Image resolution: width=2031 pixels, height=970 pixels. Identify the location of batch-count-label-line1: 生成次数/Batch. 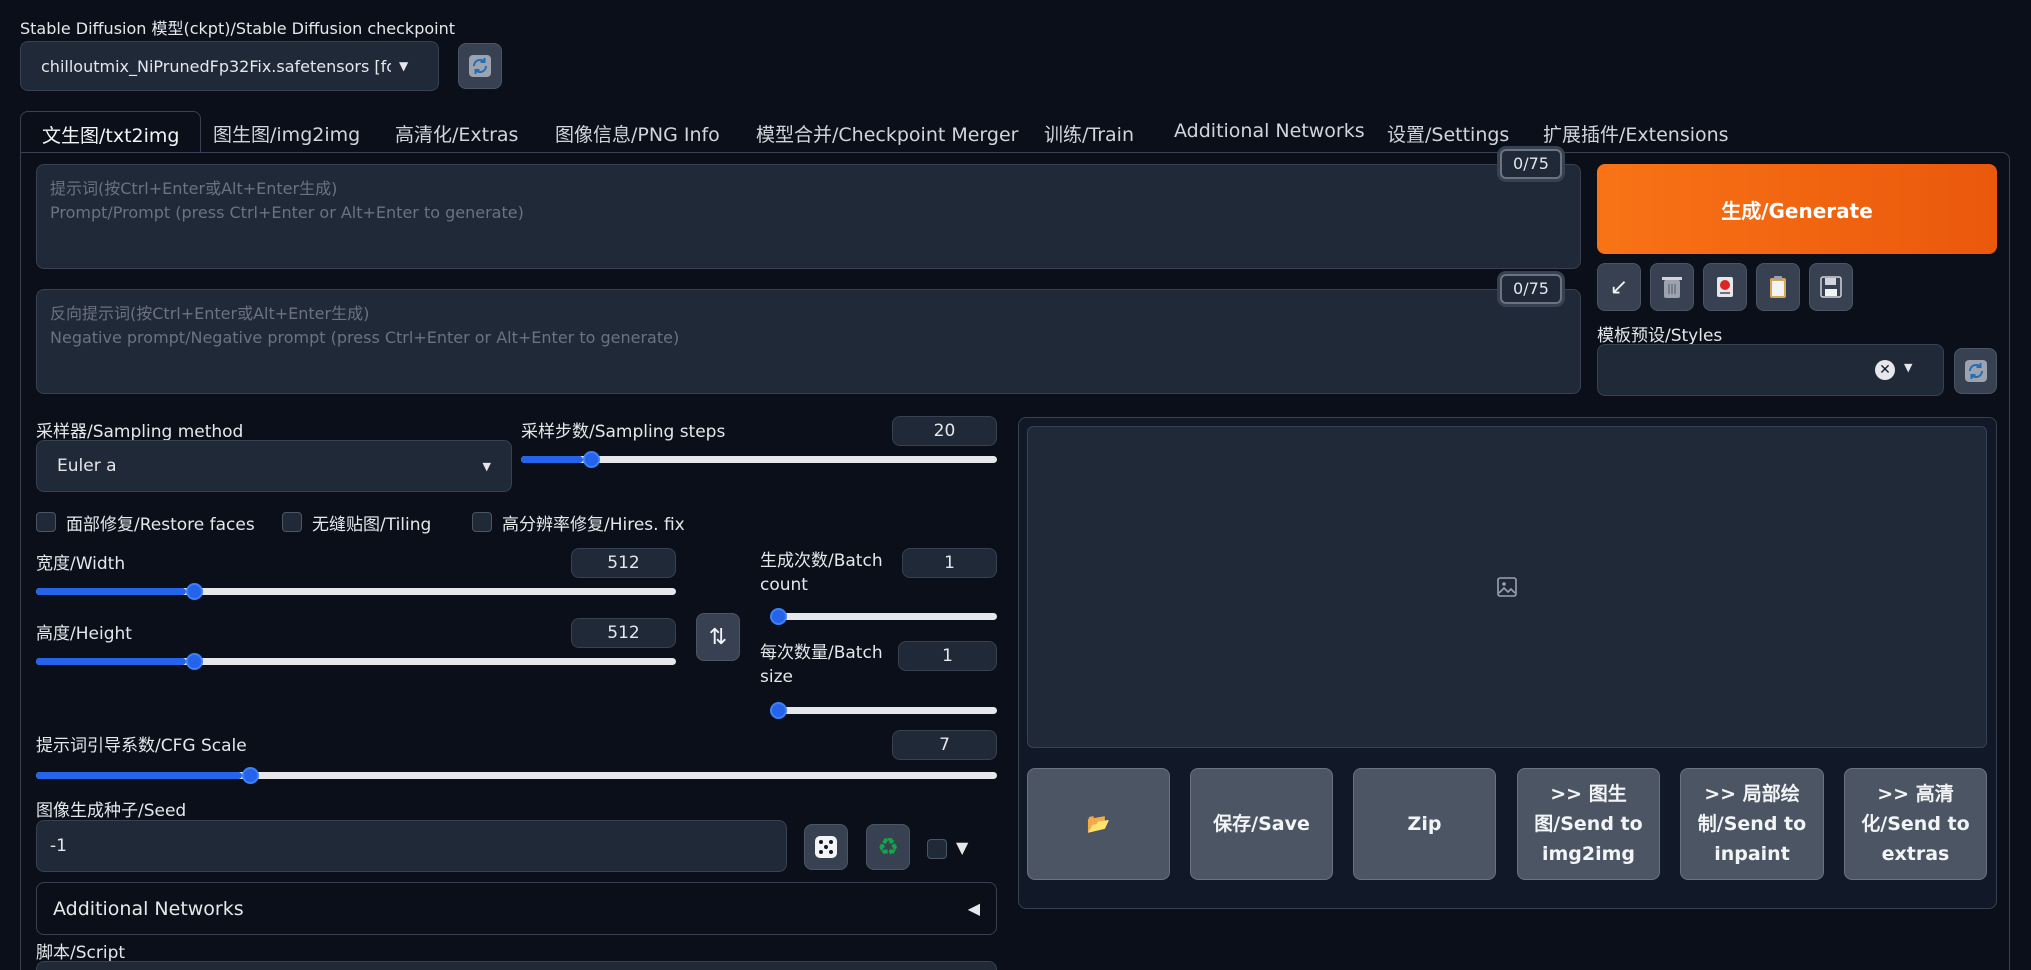
(821, 561).